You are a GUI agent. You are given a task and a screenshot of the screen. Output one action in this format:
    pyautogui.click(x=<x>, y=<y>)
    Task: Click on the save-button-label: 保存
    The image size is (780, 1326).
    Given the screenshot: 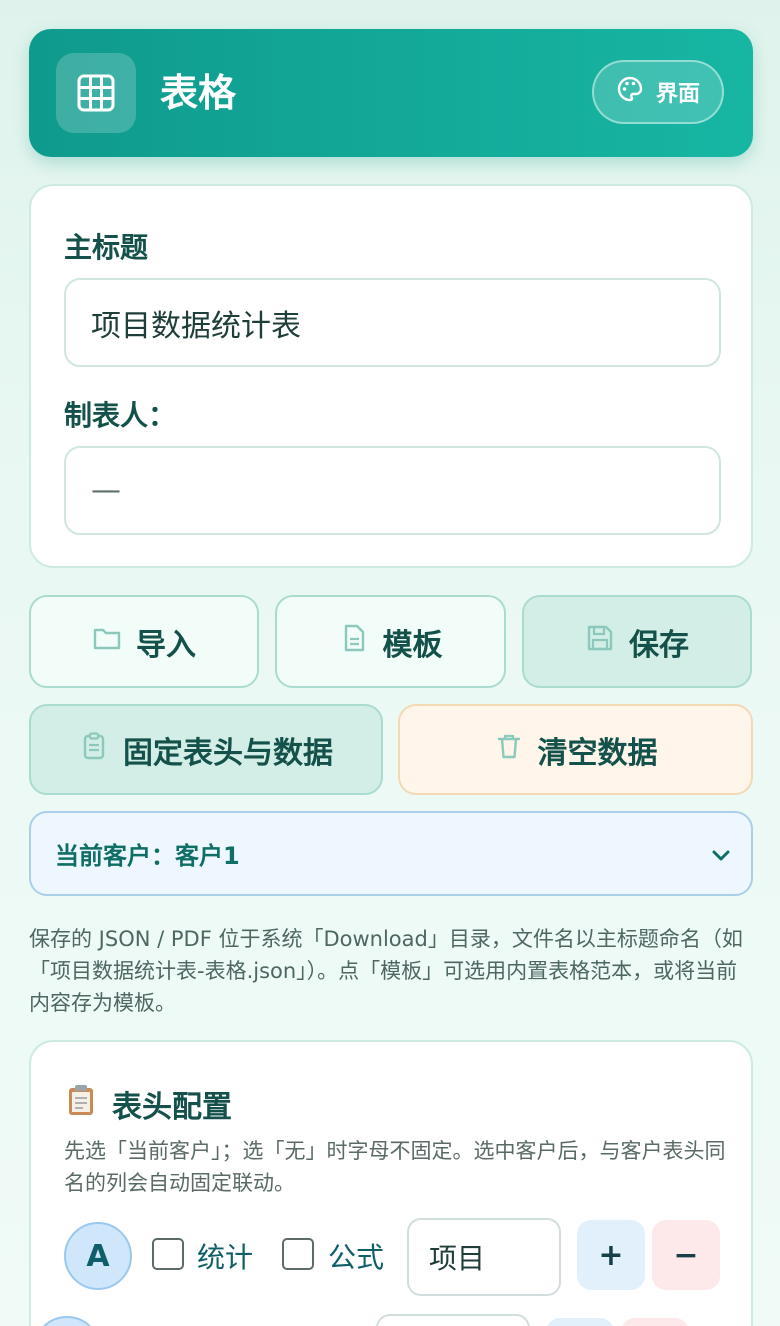 What is the action you would take?
    pyautogui.click(x=659, y=645)
    